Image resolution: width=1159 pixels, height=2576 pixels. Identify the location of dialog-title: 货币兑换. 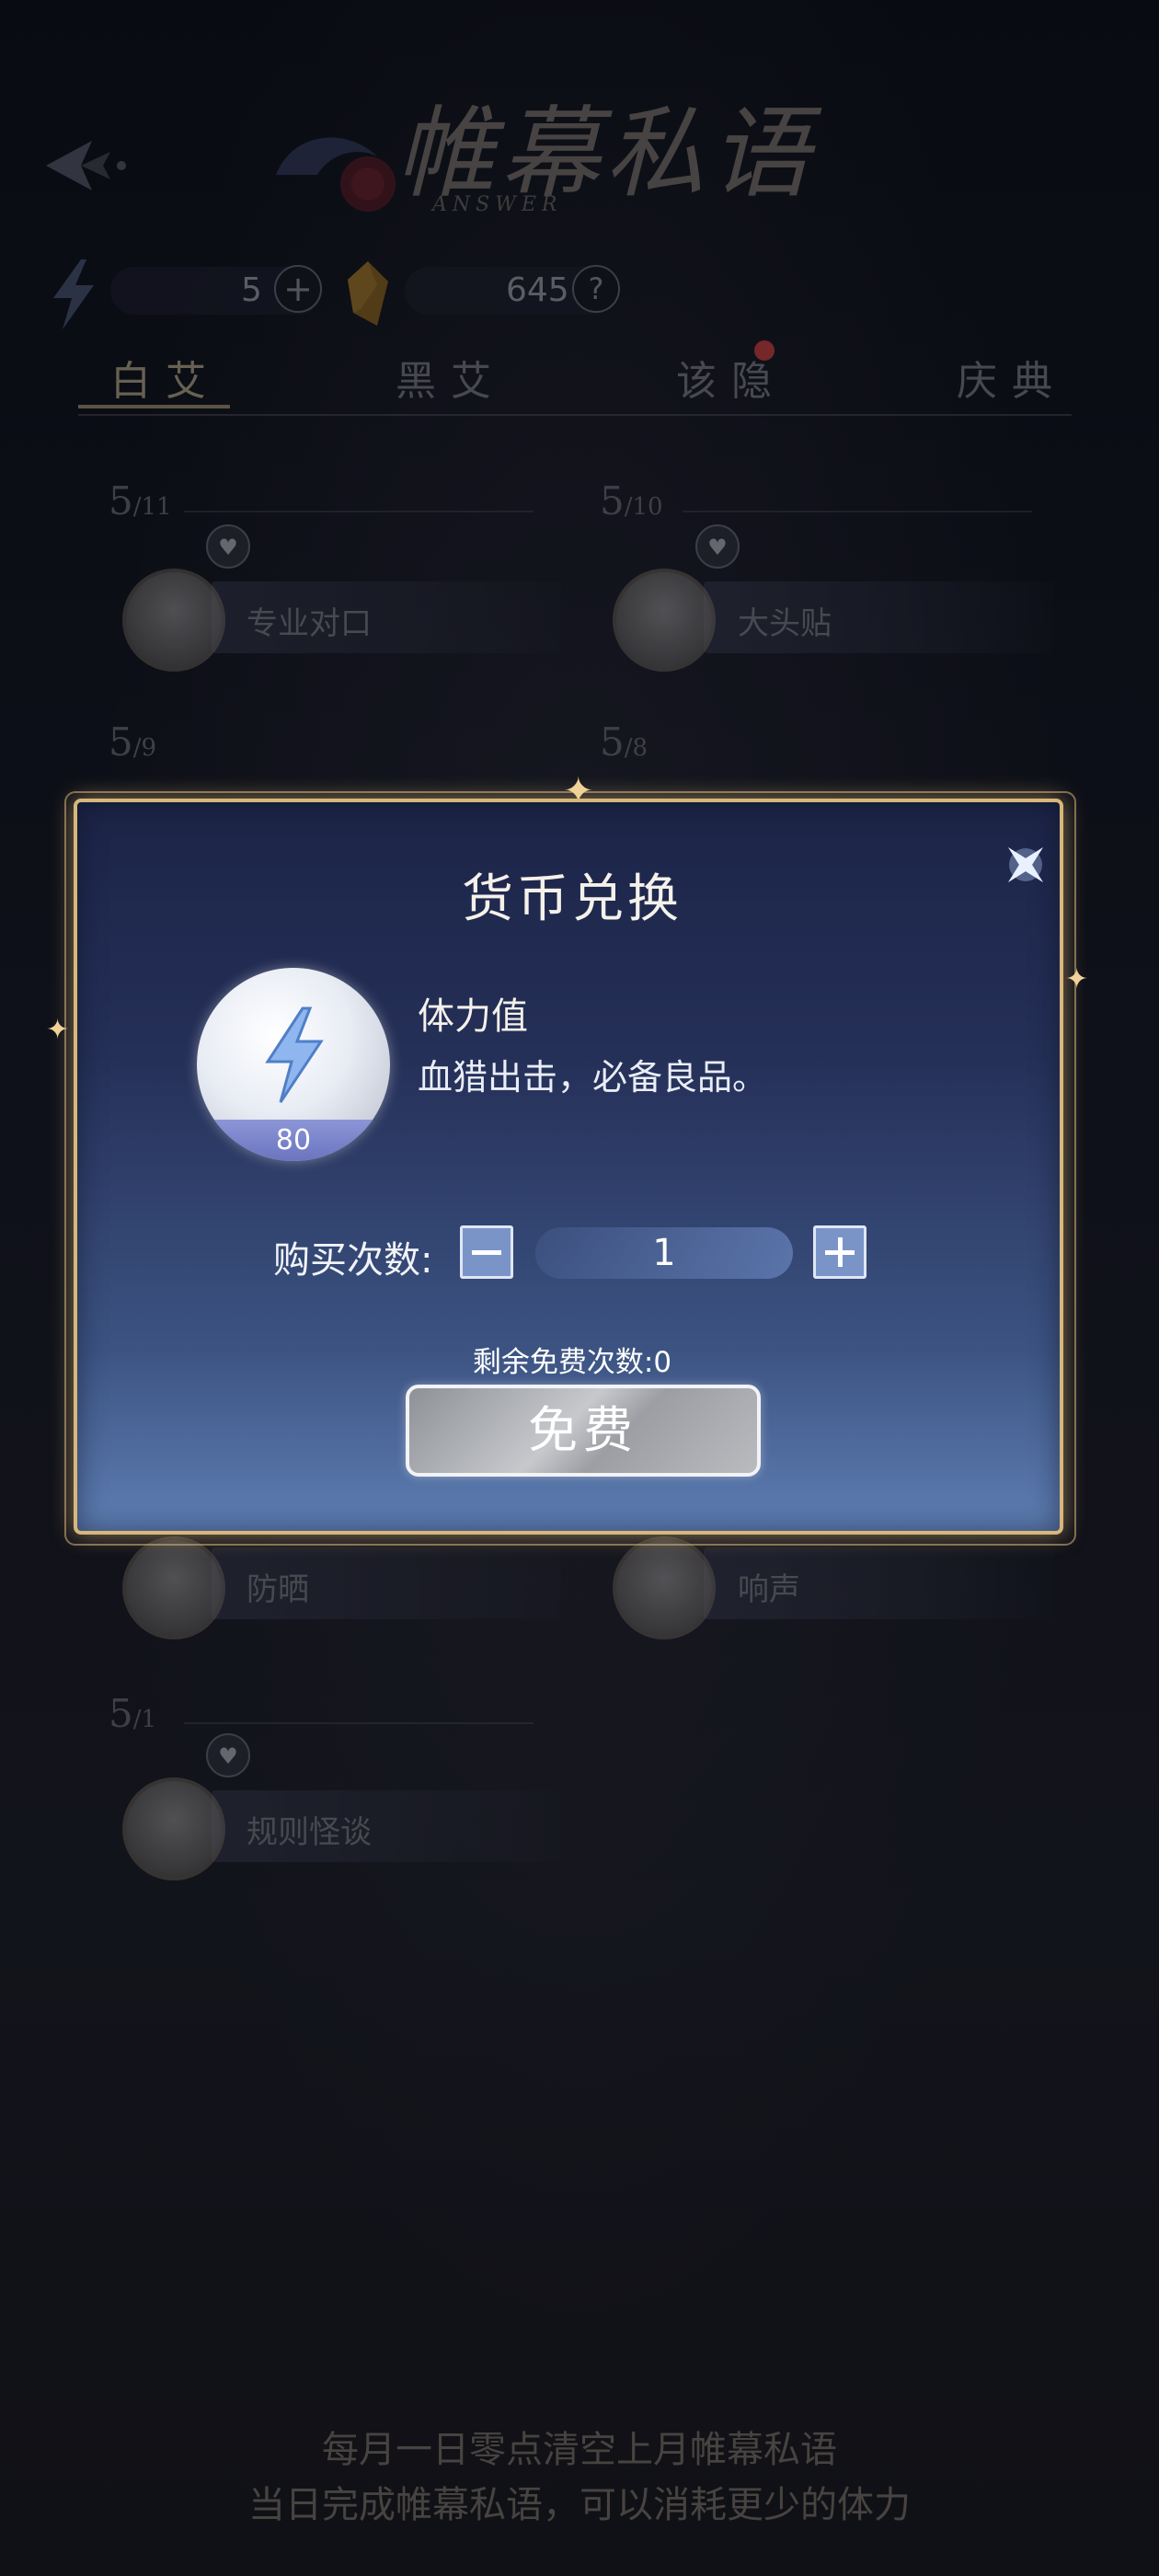
(572, 899).